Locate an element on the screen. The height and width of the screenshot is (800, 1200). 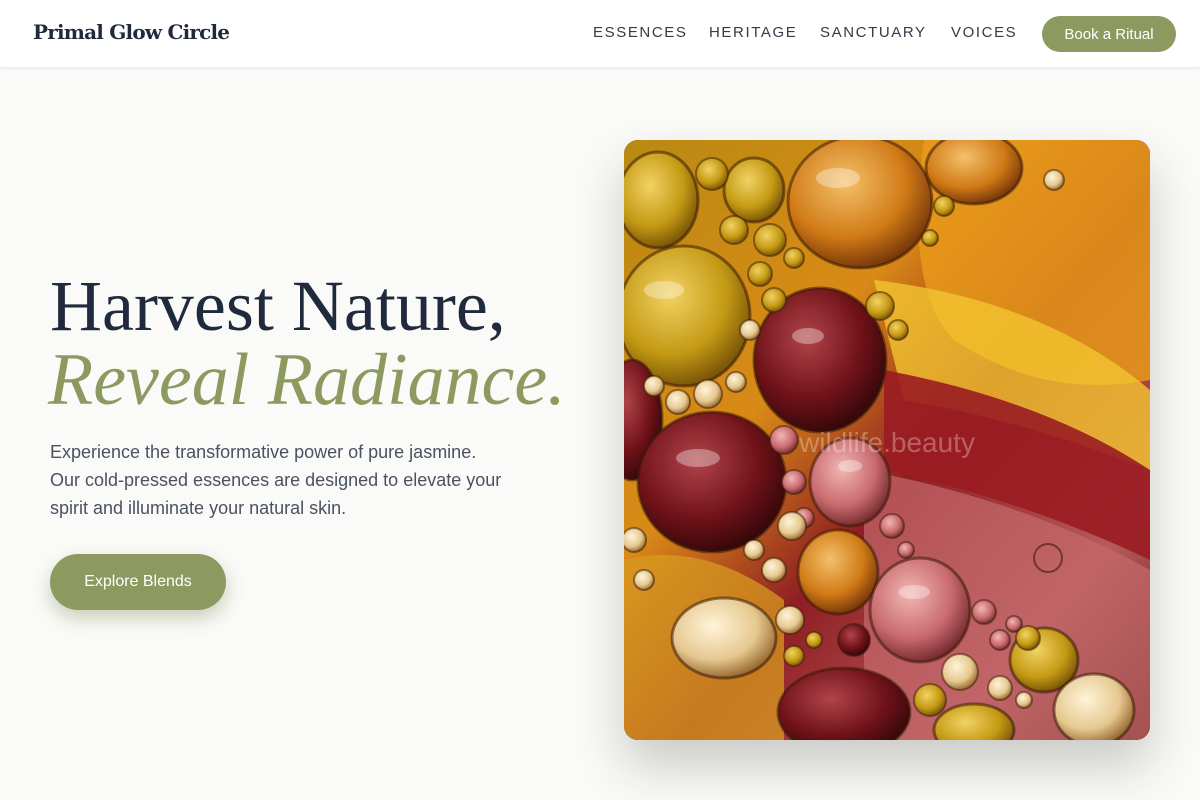
hero-title: Harvest Nature, is located at coordinates (278, 306).